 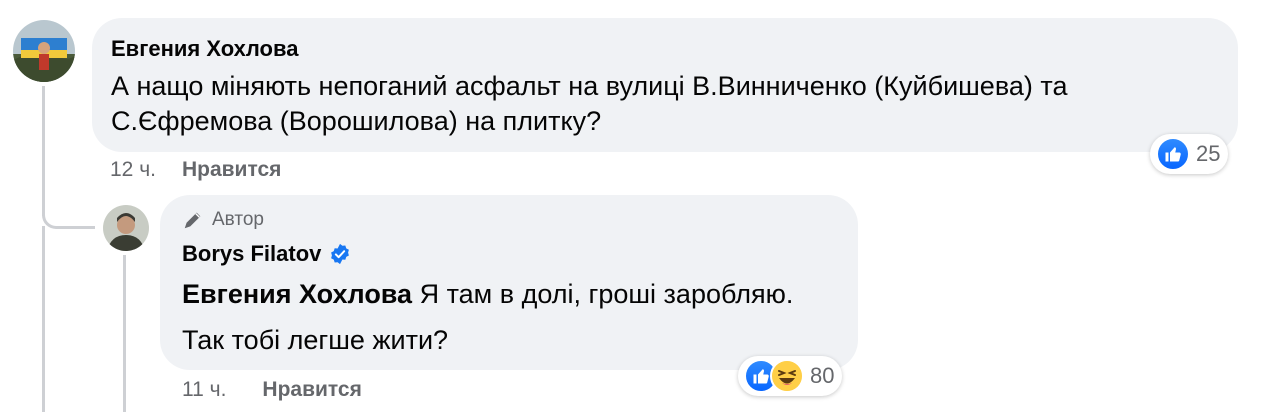 I want to click on reply-meta: 11 ч. Нравится, so click(x=272, y=390).